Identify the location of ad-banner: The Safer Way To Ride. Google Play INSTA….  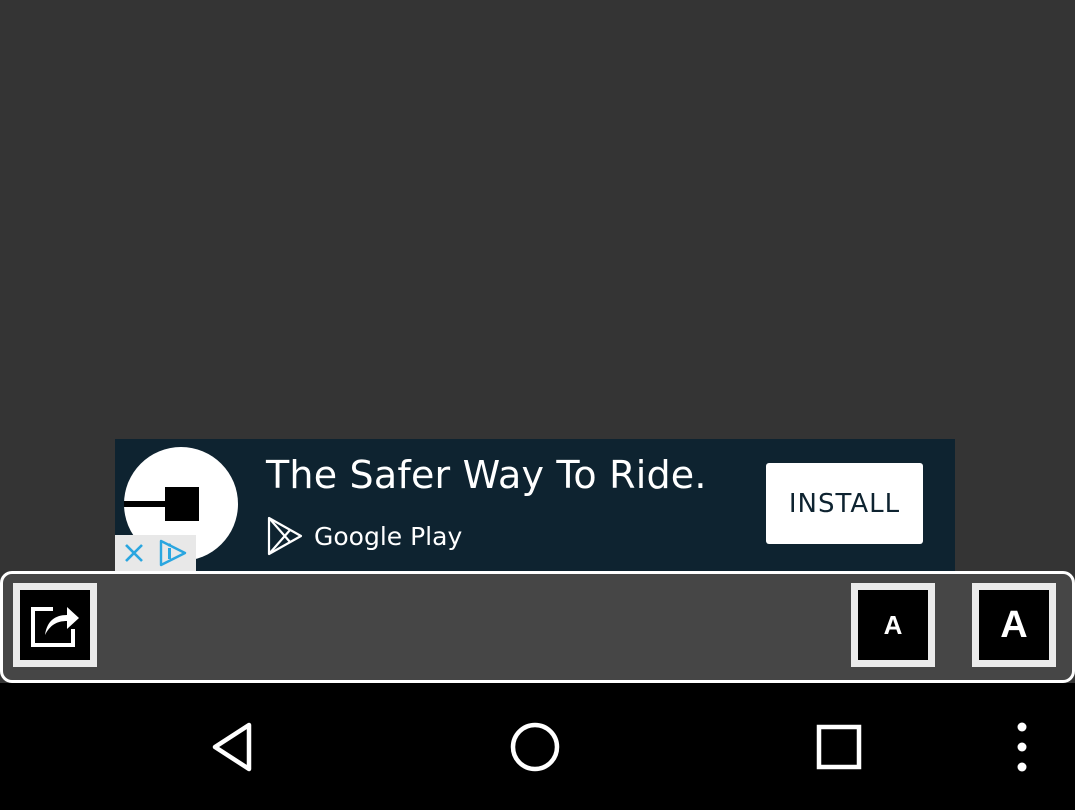
(535, 505).